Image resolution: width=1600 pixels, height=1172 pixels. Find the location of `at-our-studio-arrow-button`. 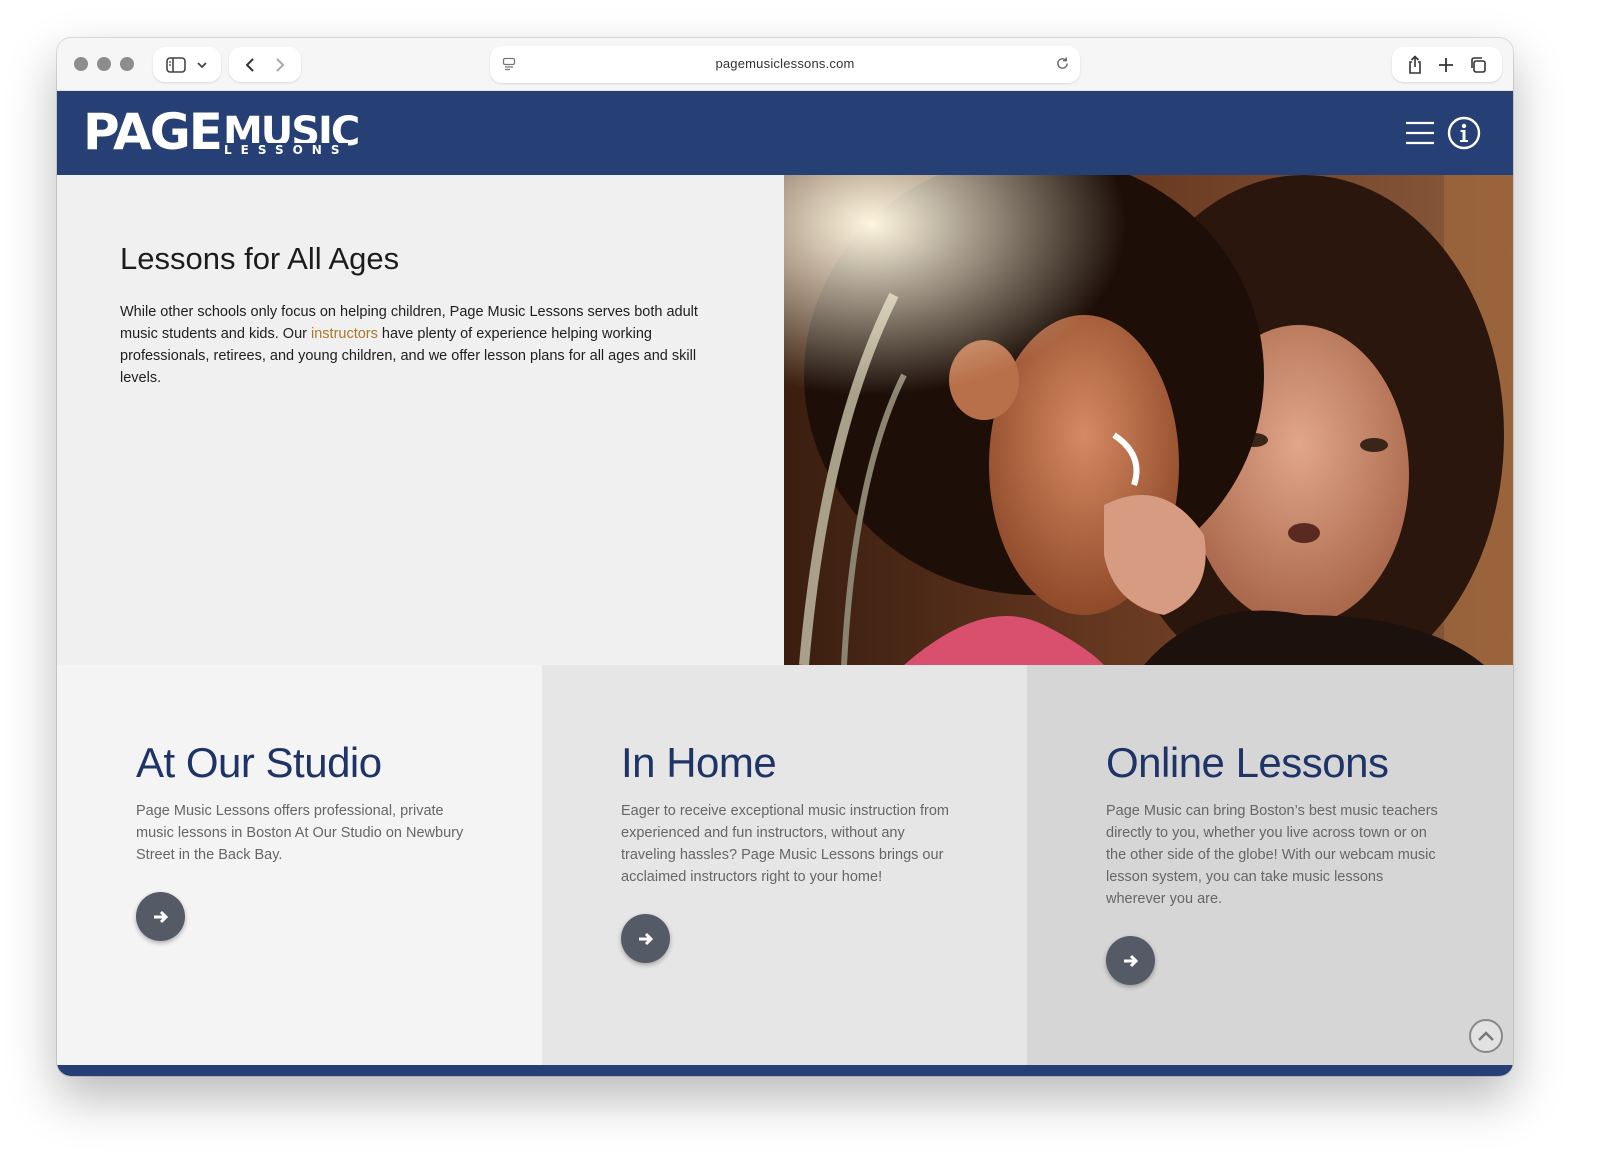

at-our-studio-arrow-button is located at coordinates (160, 916).